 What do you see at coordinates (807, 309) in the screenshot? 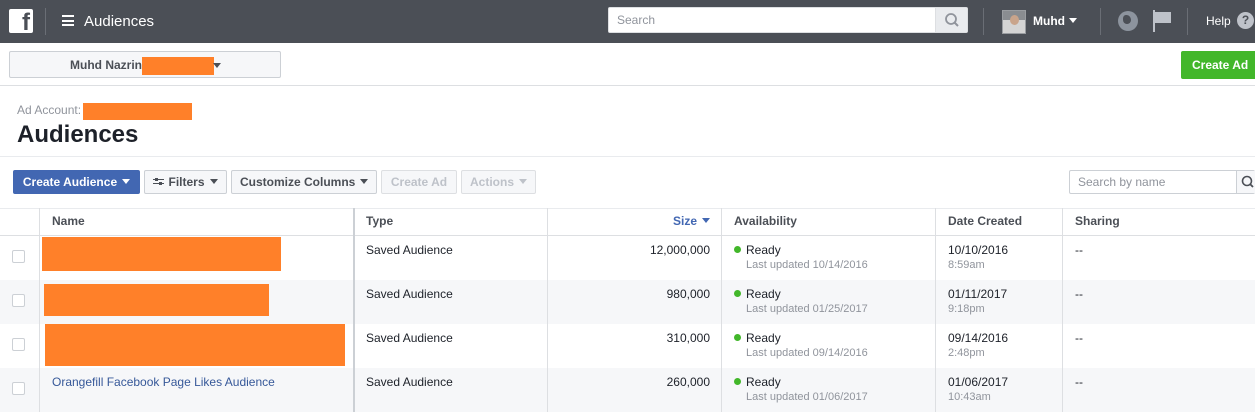
I see `last-updated: Last updated 01/25/2017` at bounding box center [807, 309].